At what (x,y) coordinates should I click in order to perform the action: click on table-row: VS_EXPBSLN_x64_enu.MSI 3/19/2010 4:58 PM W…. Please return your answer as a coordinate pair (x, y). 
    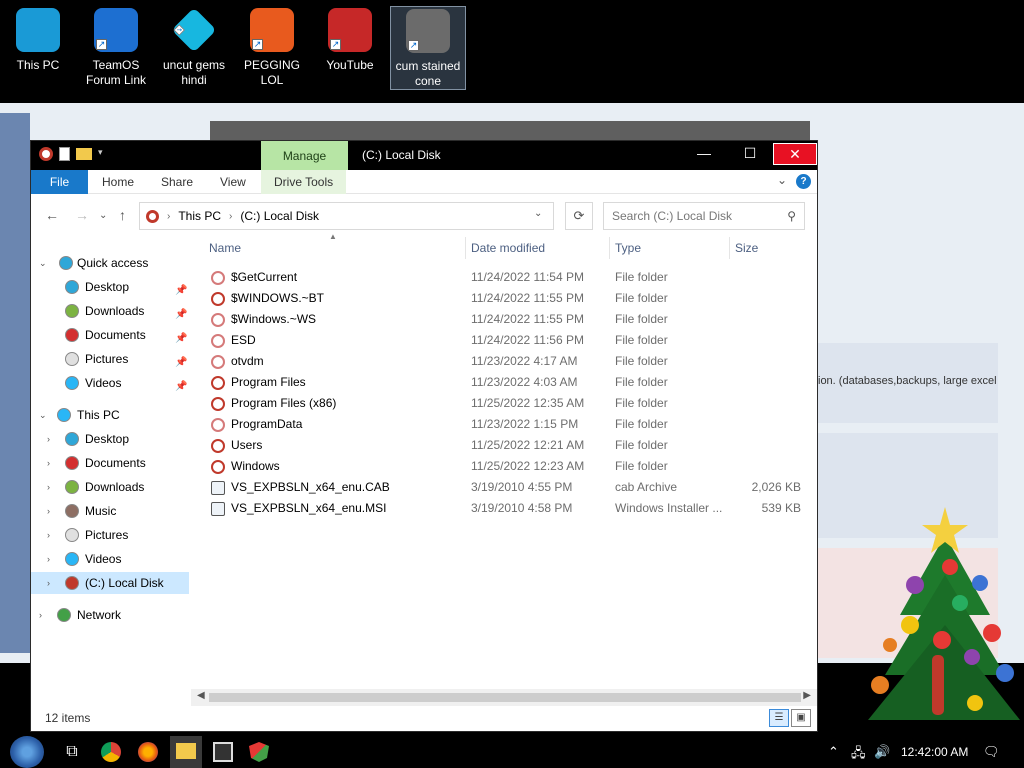
    Looking at the image, I should click on (505, 508).